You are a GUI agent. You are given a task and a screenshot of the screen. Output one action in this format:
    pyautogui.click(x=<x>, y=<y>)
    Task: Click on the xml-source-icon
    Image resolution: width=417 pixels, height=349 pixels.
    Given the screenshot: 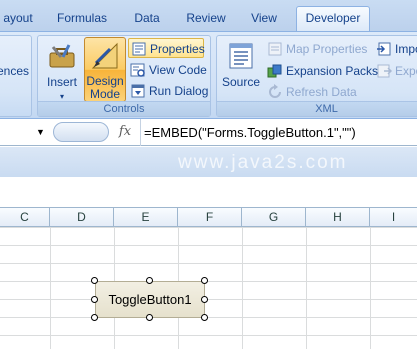 What is the action you would take?
    pyautogui.click(x=241, y=56)
    